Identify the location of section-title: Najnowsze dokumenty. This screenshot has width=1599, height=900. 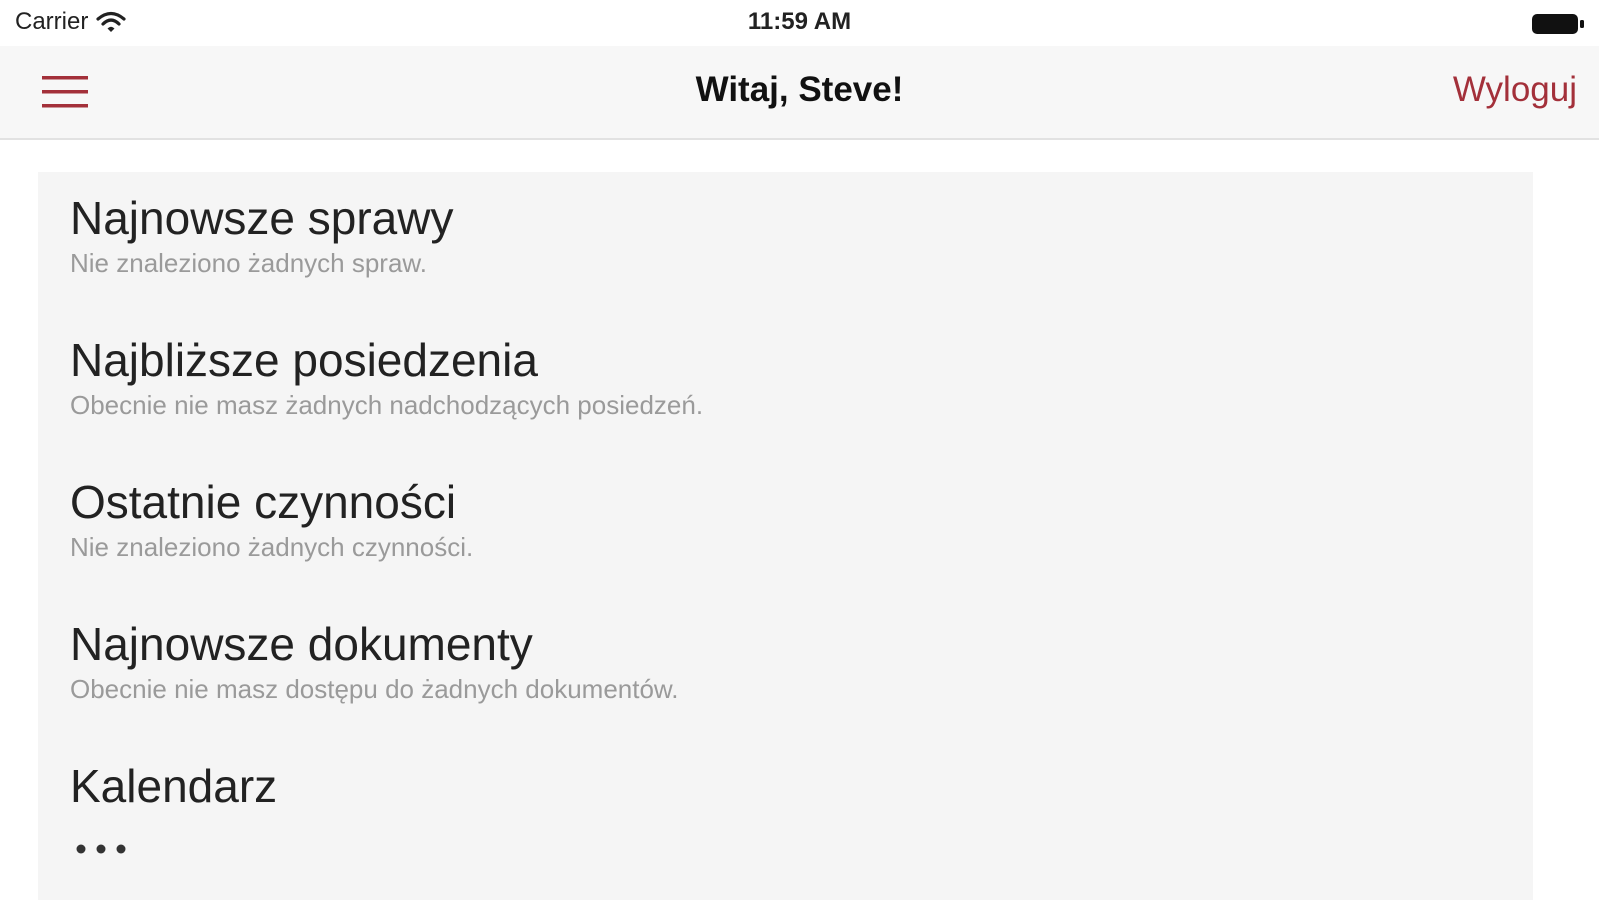
(301, 644).